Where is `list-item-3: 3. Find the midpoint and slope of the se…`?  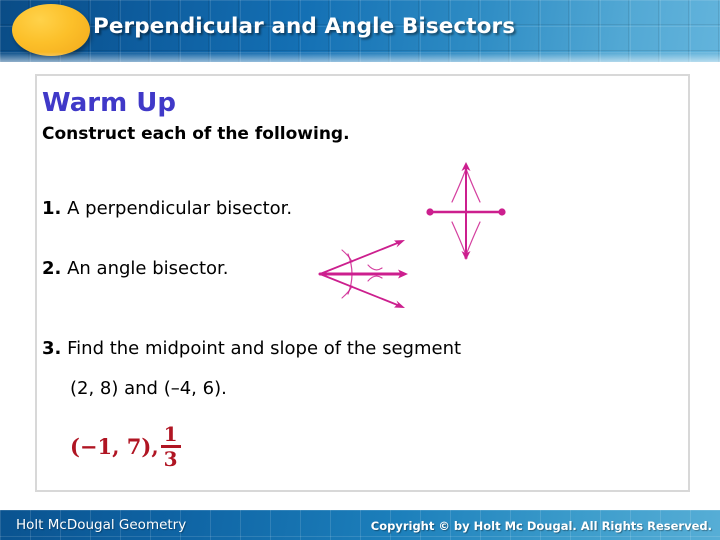
list-item-3: 3. Find the midpoint and slope of the se… is located at coordinates (251, 348).